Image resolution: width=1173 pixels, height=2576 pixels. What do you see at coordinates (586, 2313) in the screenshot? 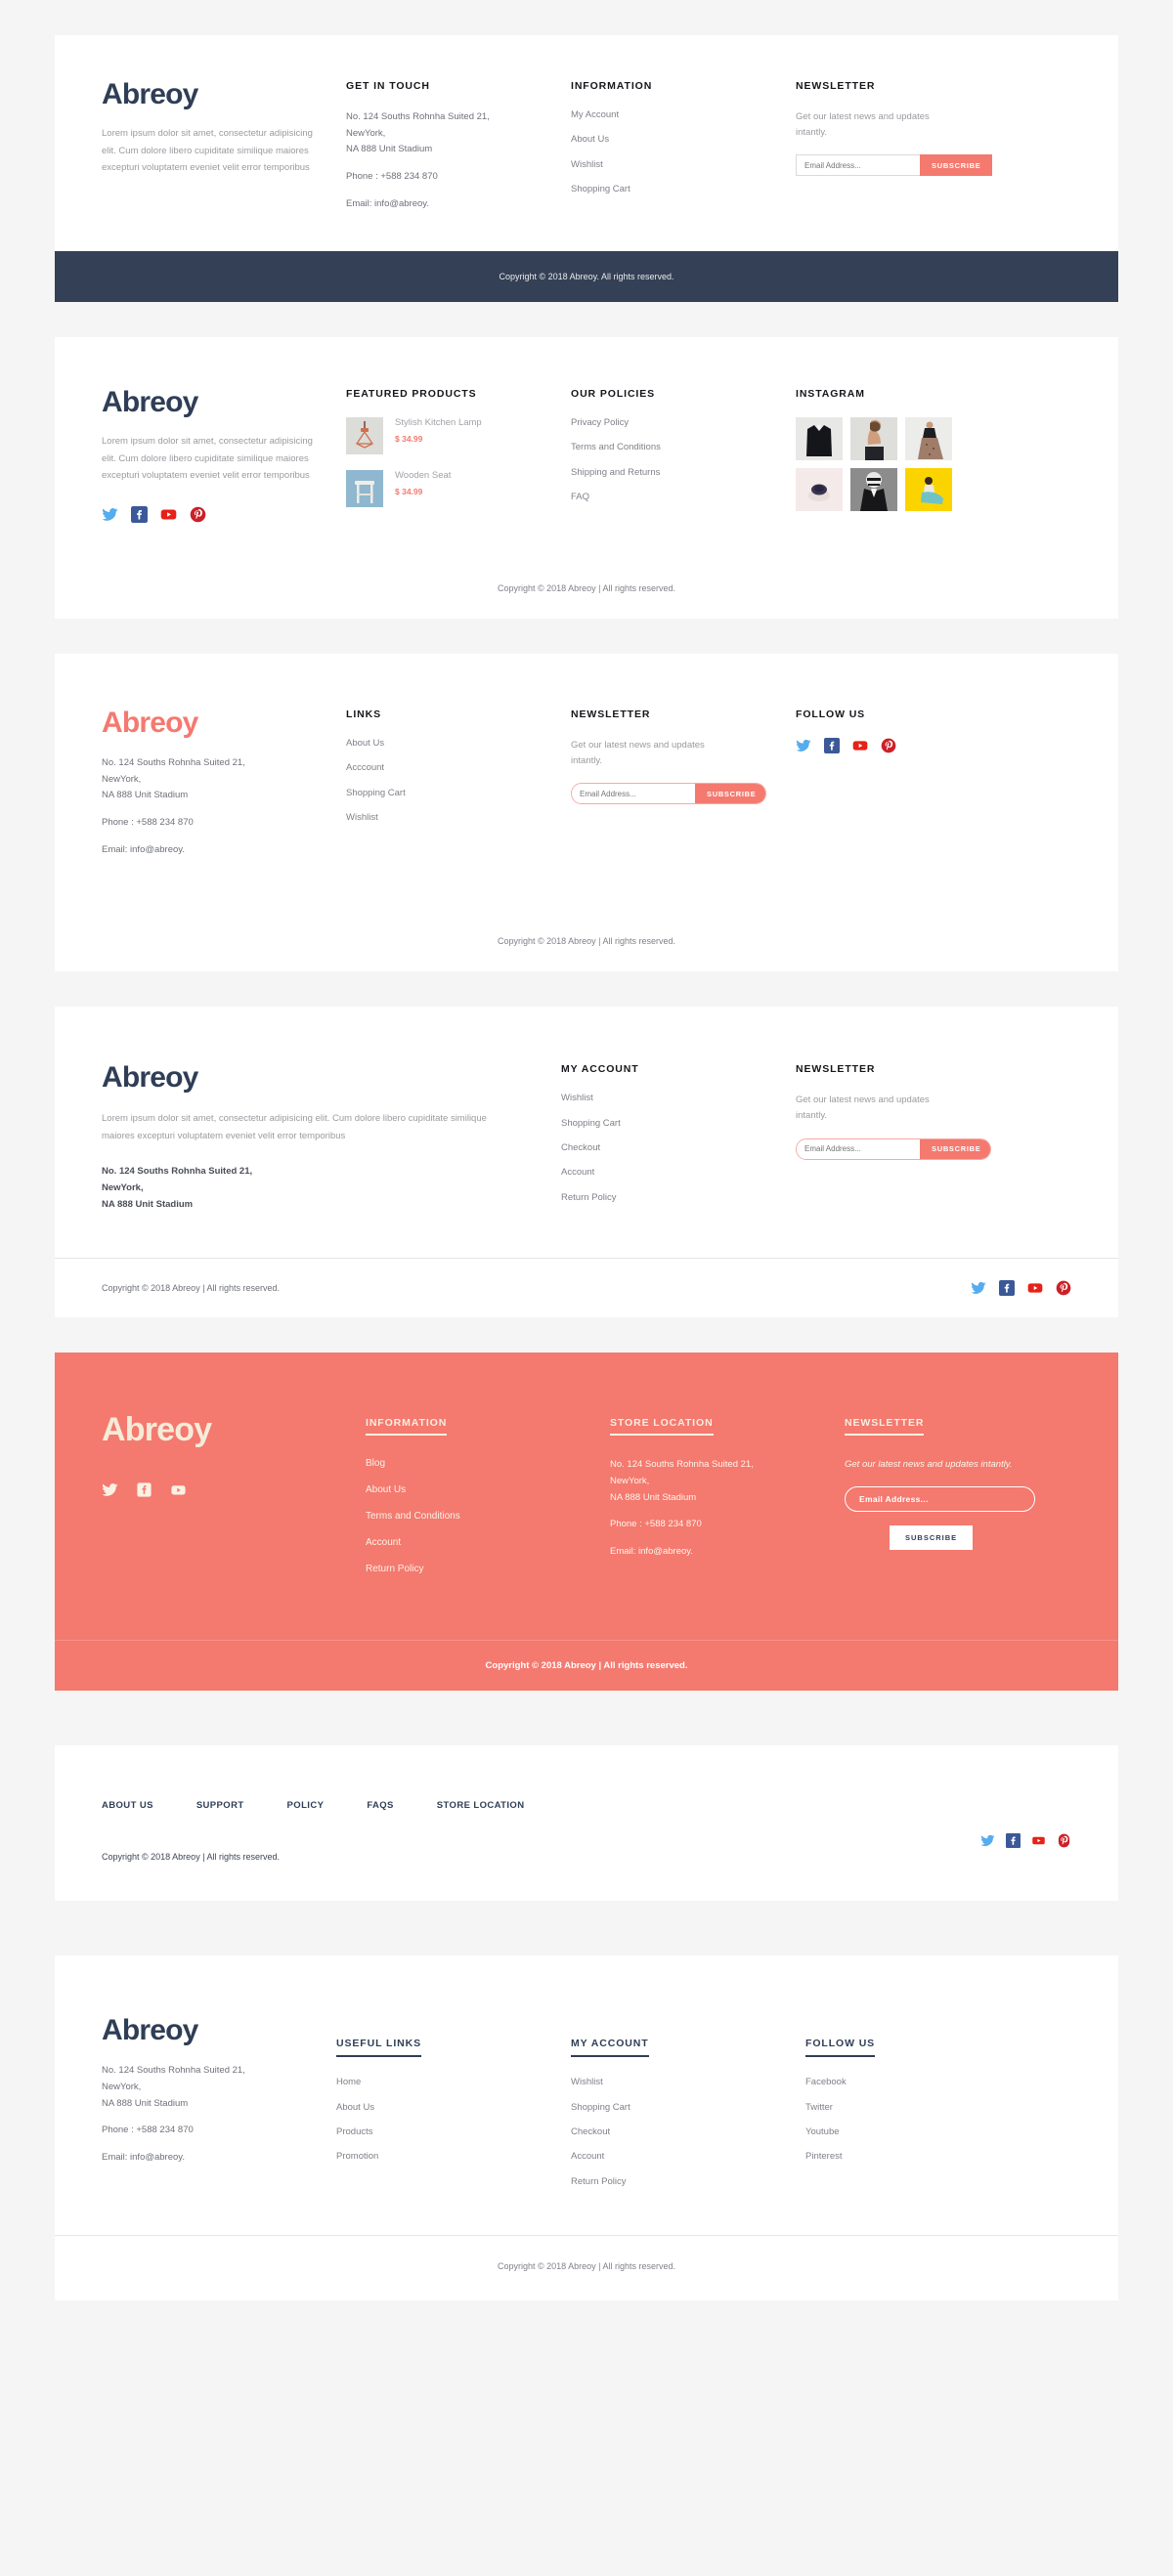
I see `bottom-gap` at bounding box center [586, 2313].